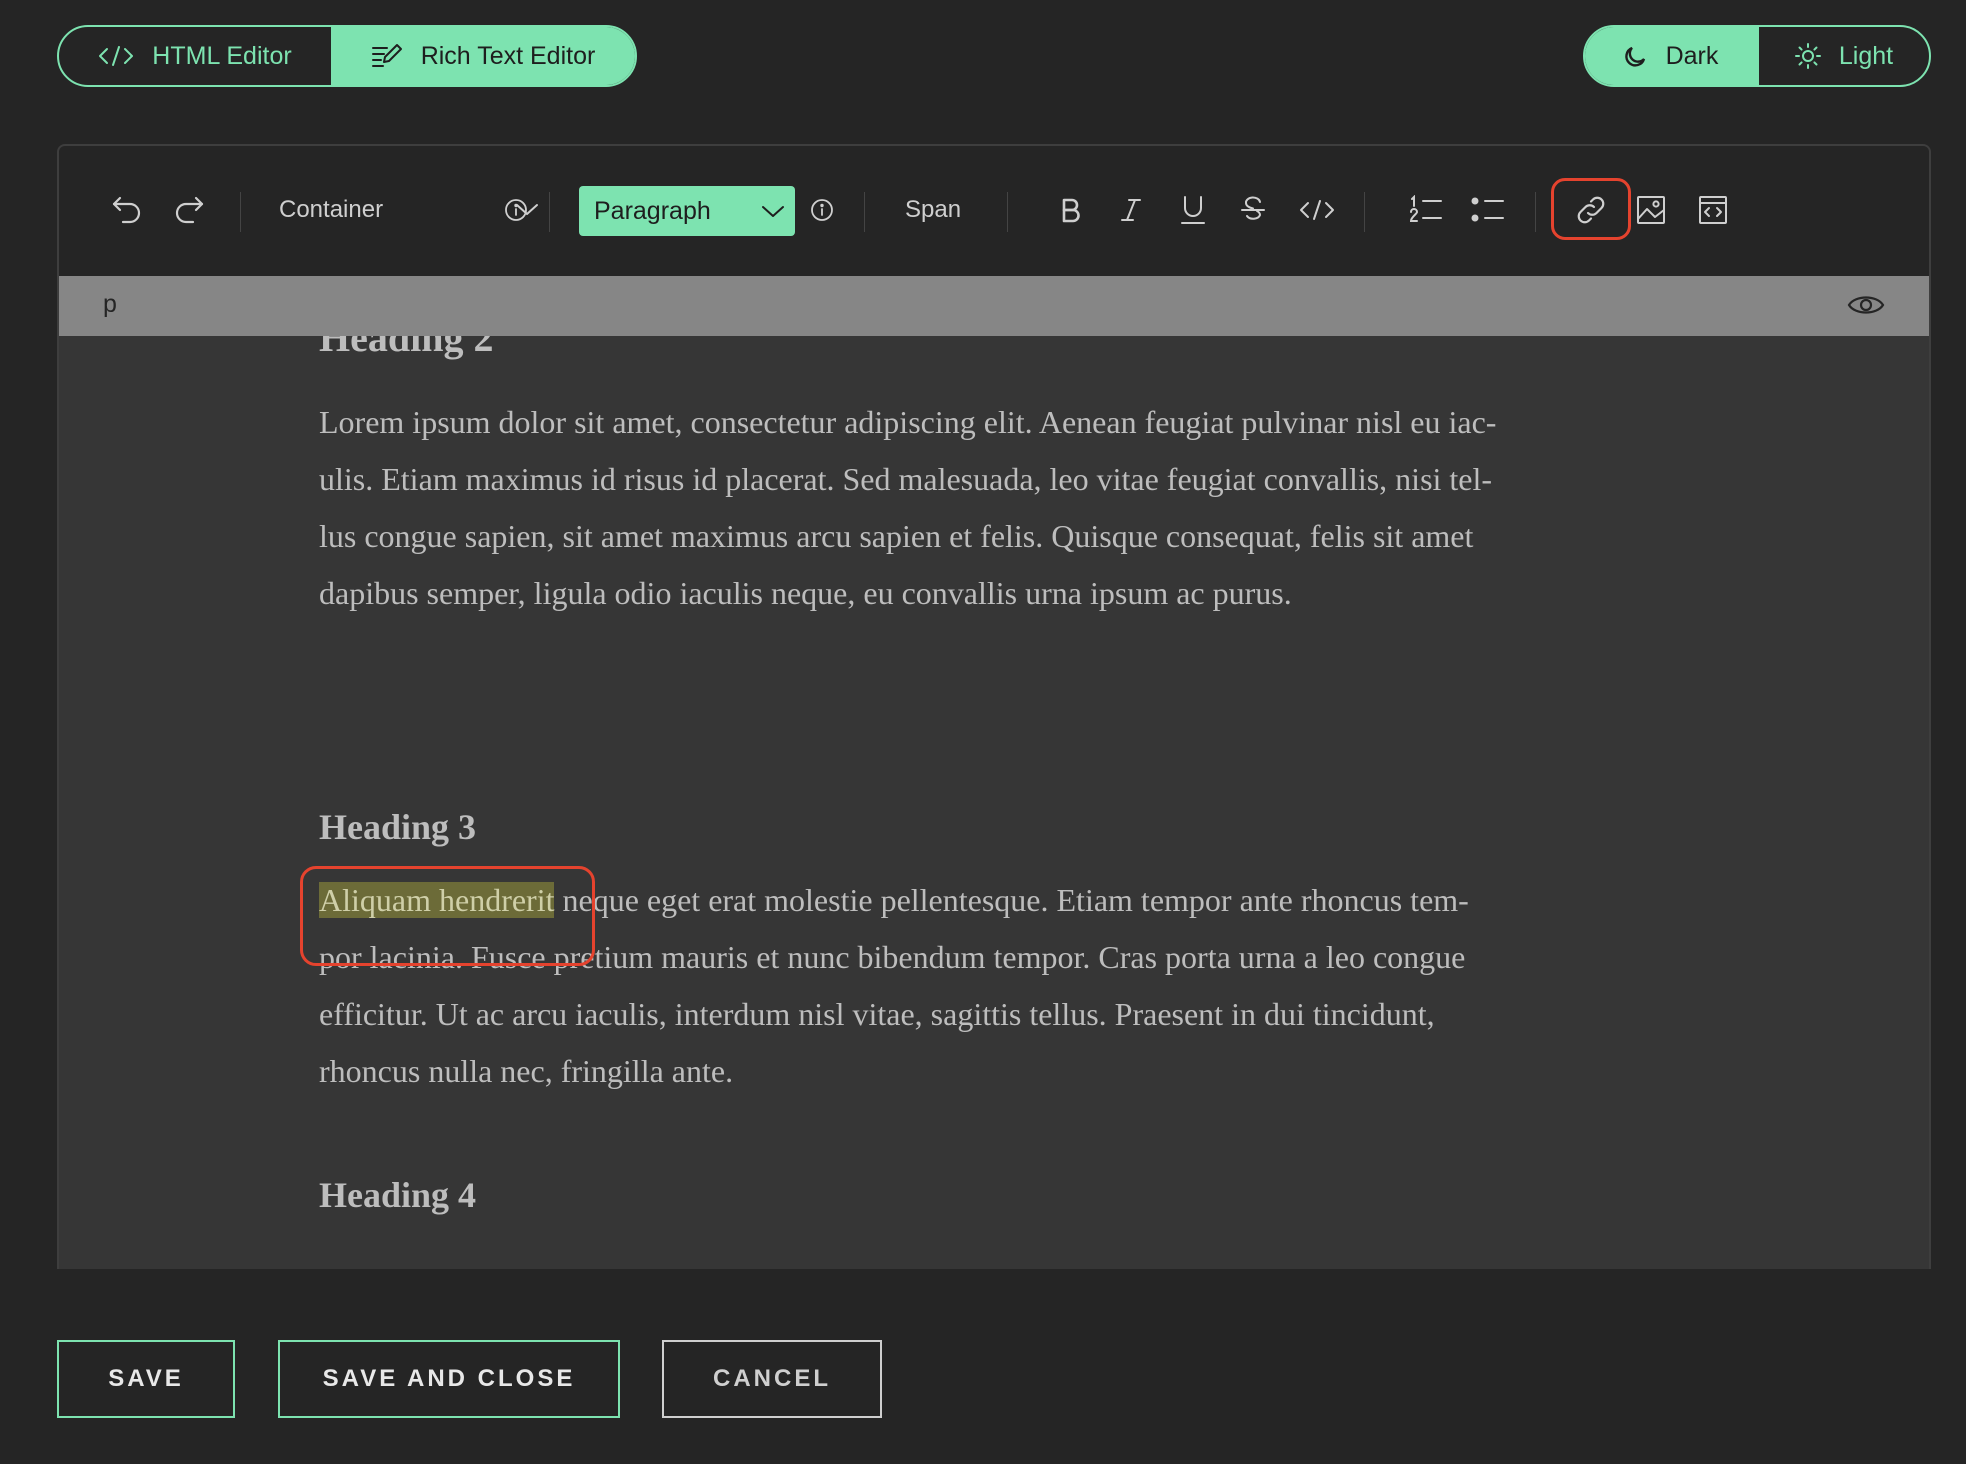  Describe the element at coordinates (772, 1379) in the screenshot. I see `cancel-button: CANCEL` at that location.